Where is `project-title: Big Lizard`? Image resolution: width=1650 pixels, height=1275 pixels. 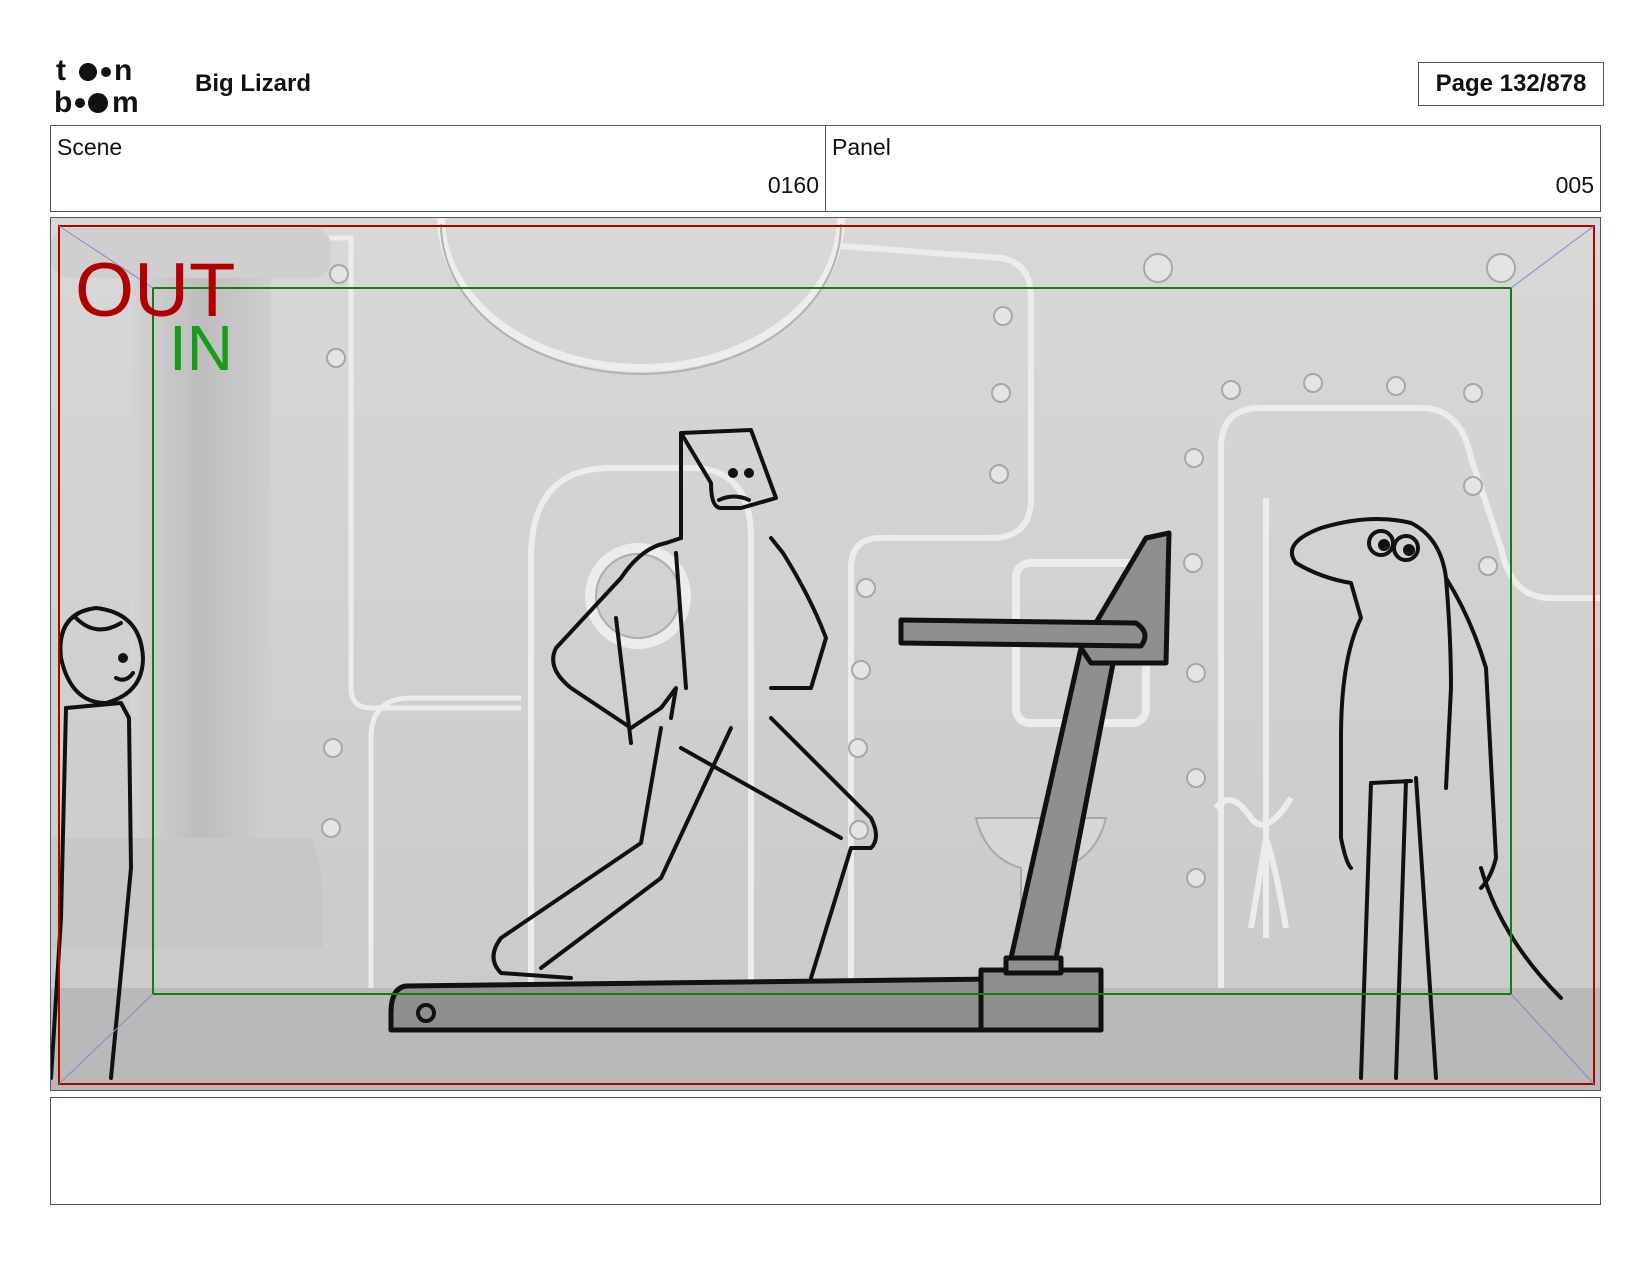
project-title: Big Lizard is located at coordinates (253, 83).